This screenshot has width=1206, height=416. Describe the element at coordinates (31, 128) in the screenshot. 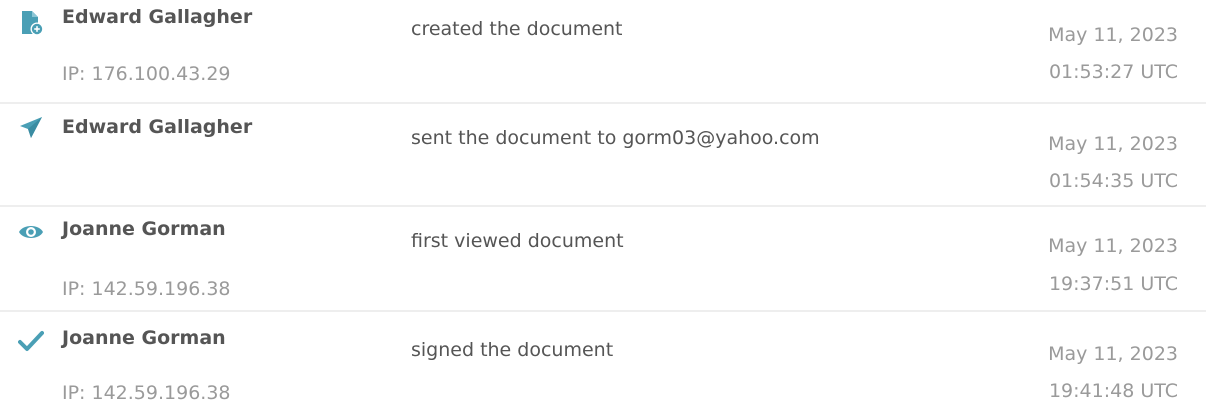

I see `paper-plane-icon` at that location.